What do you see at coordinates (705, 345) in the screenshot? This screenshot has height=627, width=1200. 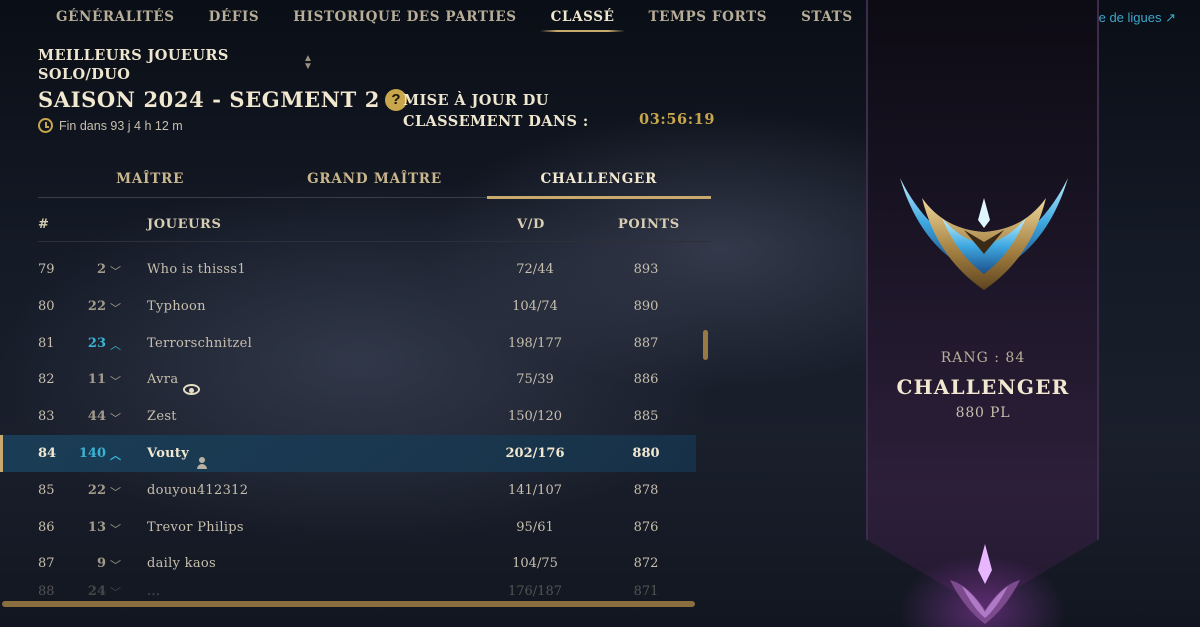 I see `vertical-scrollbar` at bounding box center [705, 345].